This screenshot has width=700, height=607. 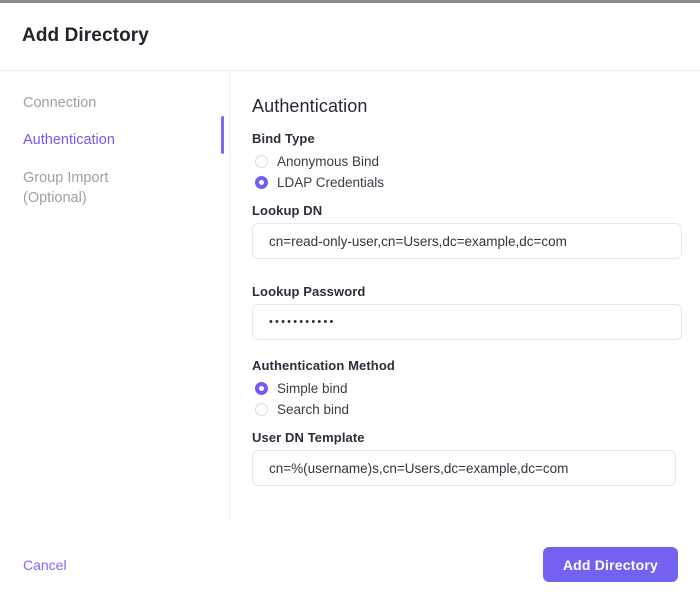 What do you see at coordinates (118, 103) in the screenshot?
I see `sidebar-item-connection: Connection` at bounding box center [118, 103].